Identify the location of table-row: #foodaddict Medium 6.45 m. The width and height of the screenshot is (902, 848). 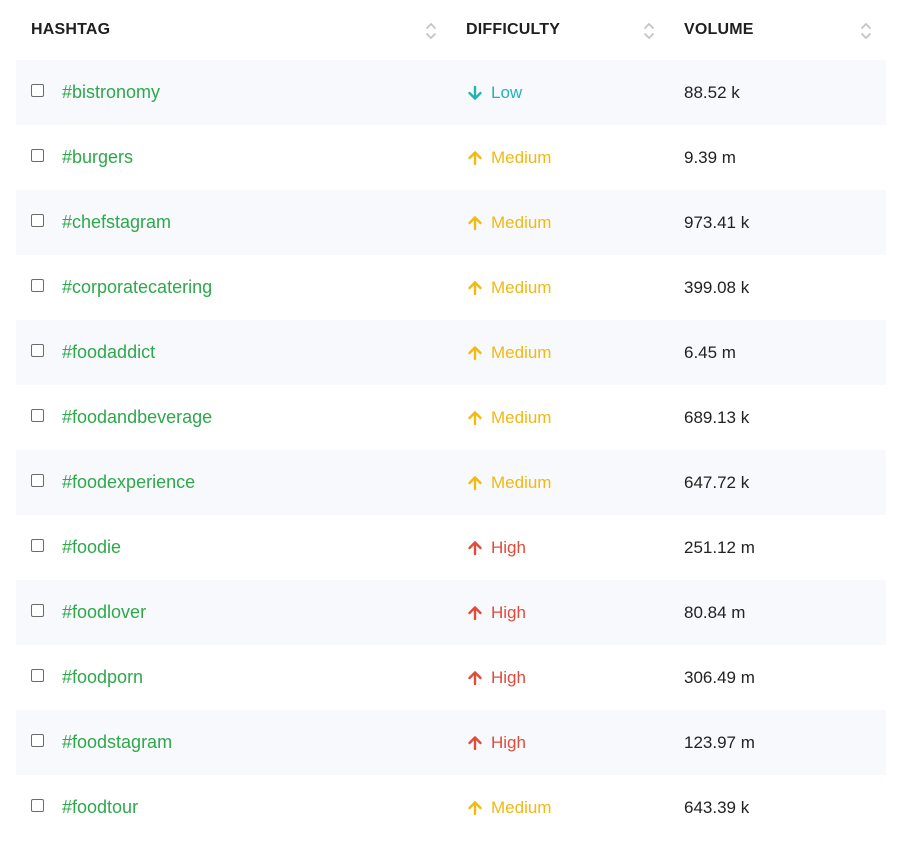
(451, 352).